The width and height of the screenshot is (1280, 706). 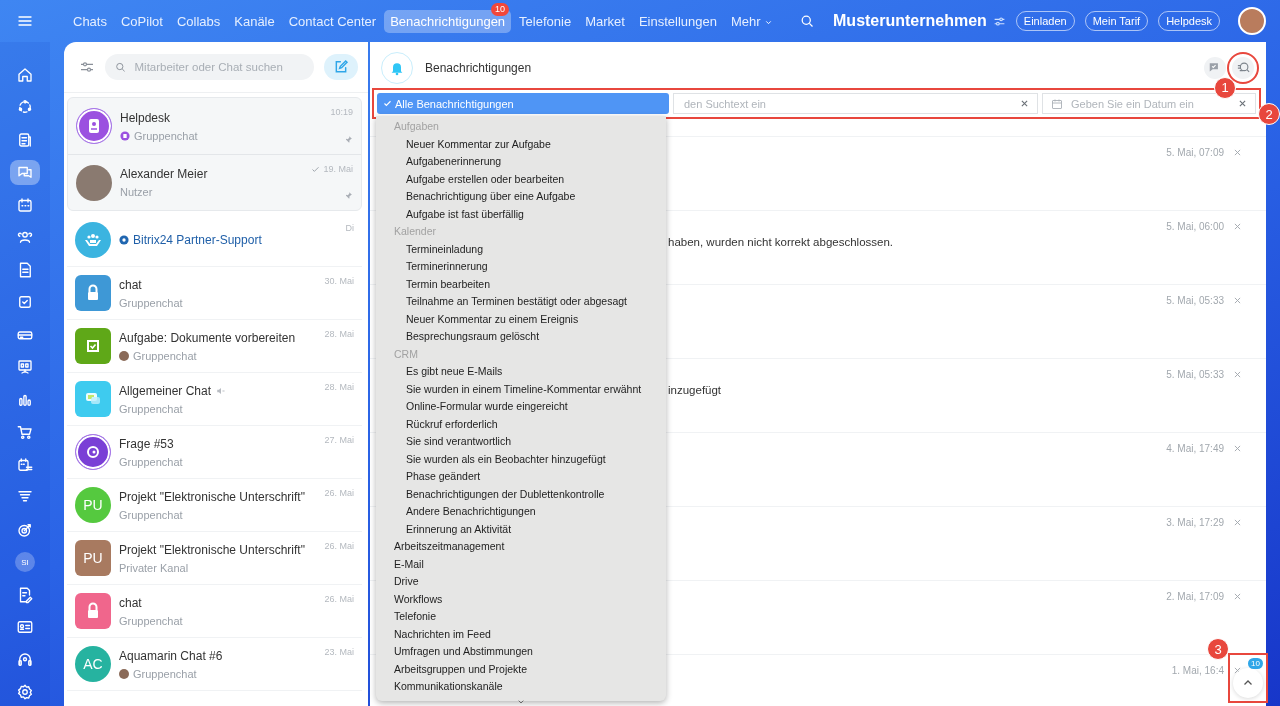 I want to click on chat-item: Allgemeiner Chat Gruppenchat 28. Mai, so click(x=214, y=399).